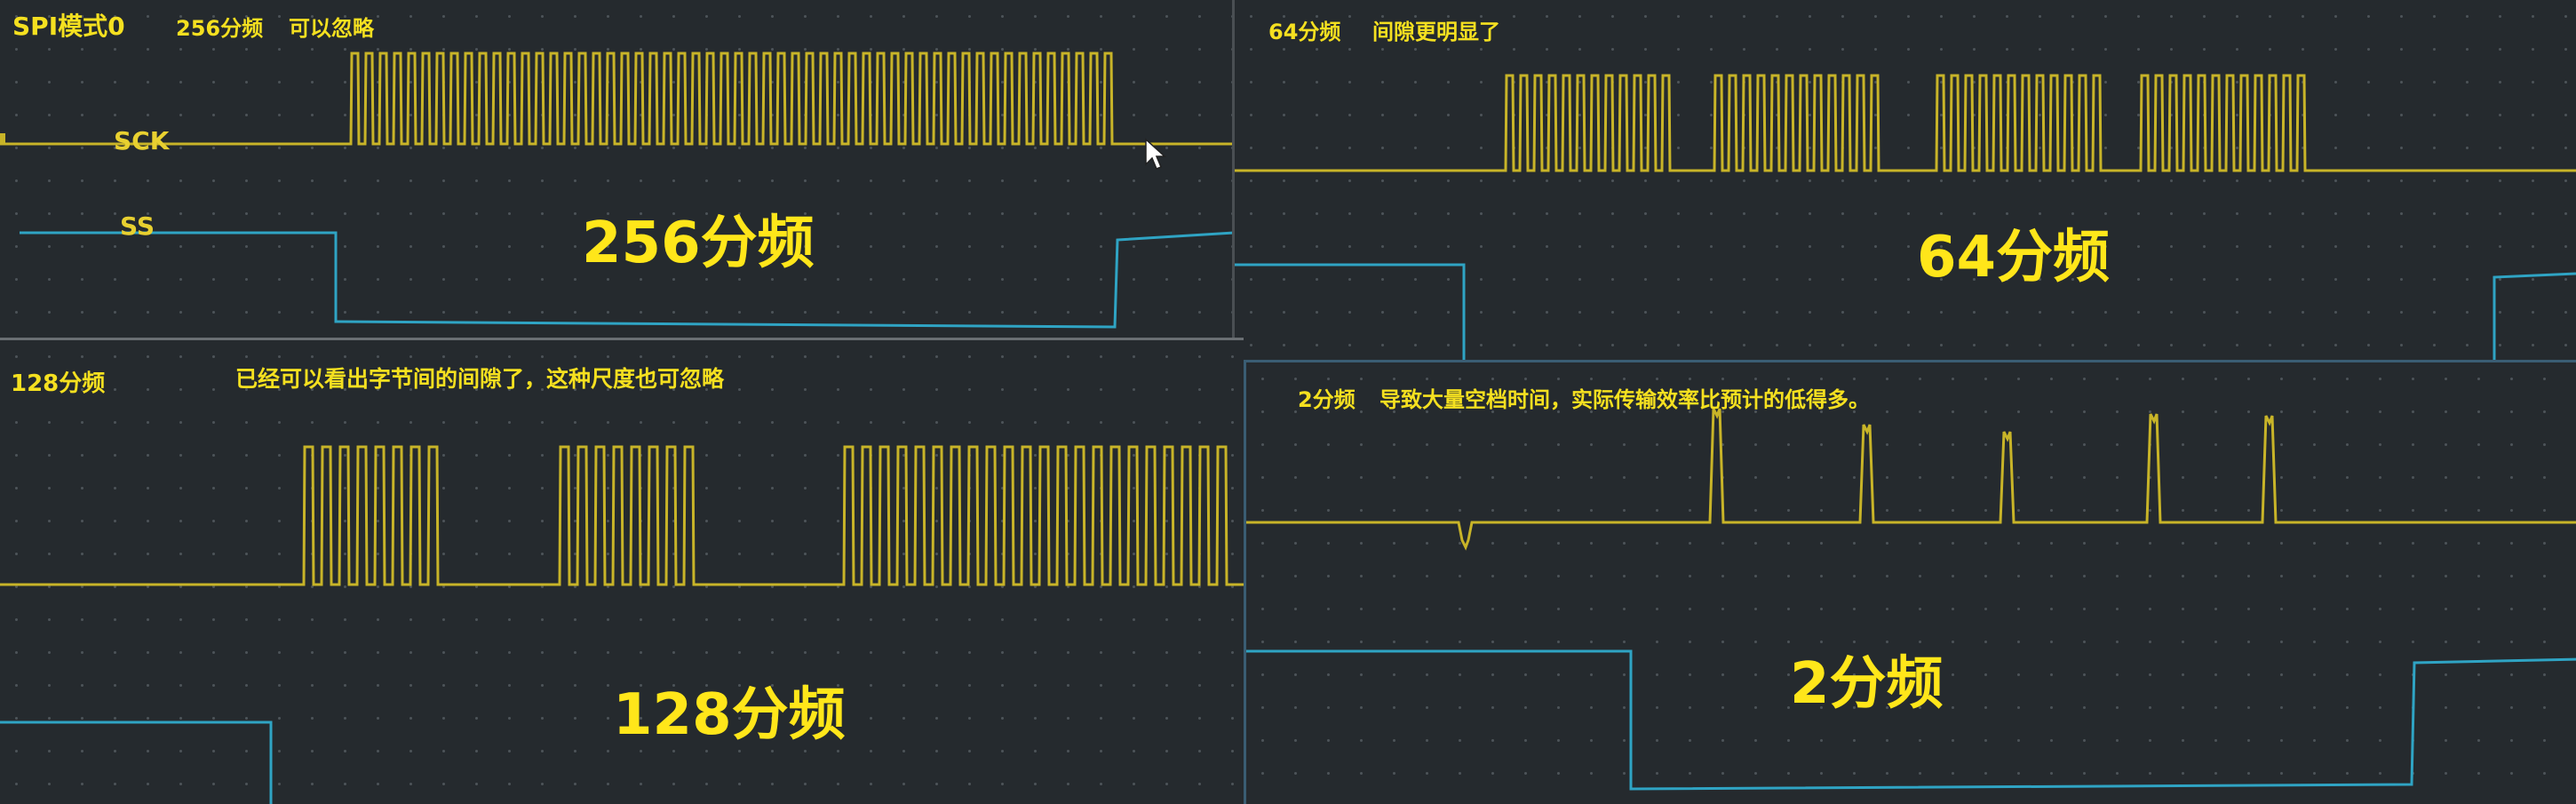 The height and width of the screenshot is (804, 2576). I want to click on divider-big-label: 128分频, so click(729, 715).